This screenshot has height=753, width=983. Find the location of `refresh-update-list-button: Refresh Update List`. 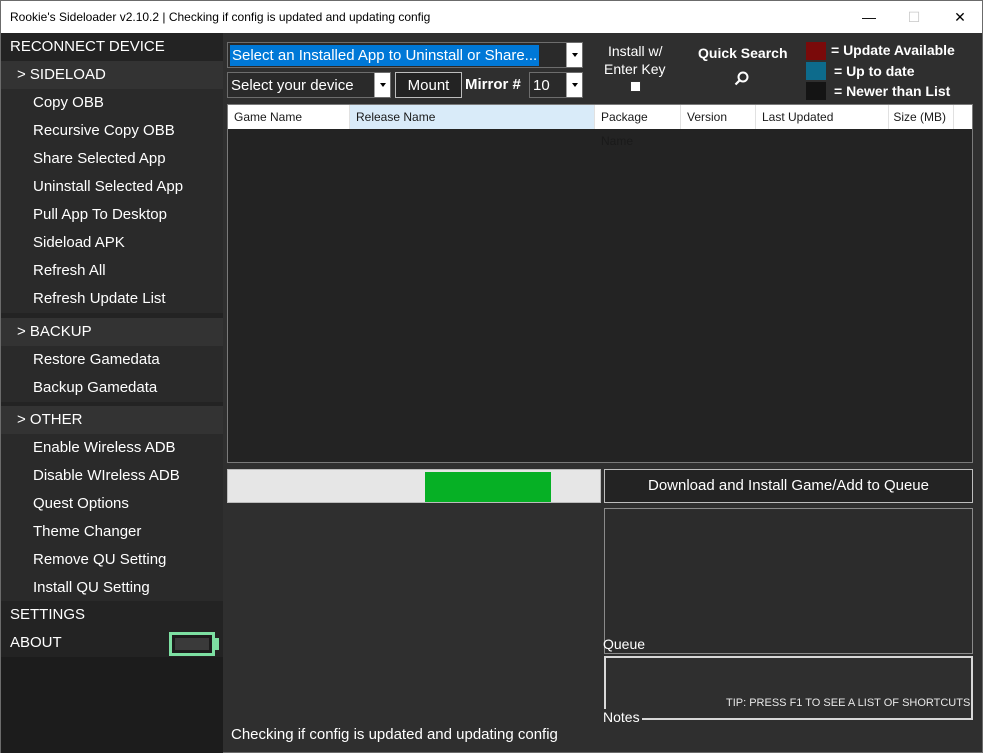

refresh-update-list-button: Refresh Update List is located at coordinates (112, 299).